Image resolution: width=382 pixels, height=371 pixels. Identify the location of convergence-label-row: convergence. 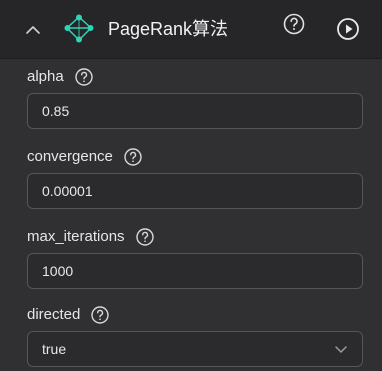
(85, 157).